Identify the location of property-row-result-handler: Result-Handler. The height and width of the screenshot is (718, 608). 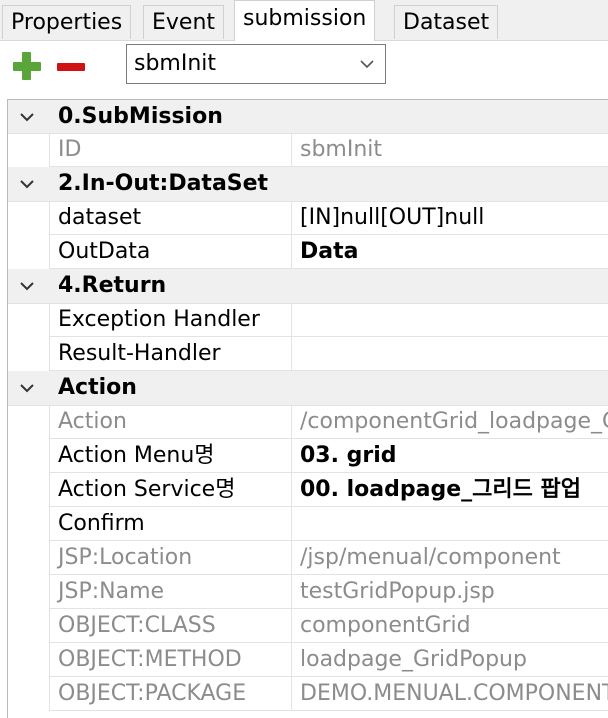
(308, 354).